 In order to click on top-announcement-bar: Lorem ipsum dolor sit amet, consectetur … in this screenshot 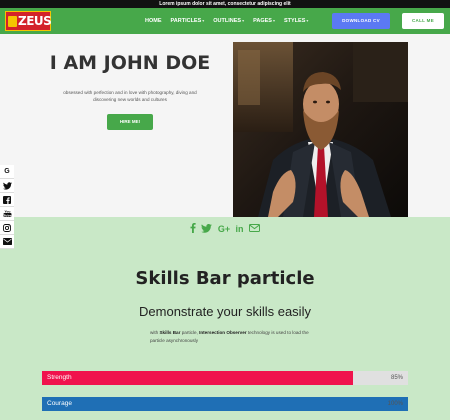, I will do `click(225, 4)`.